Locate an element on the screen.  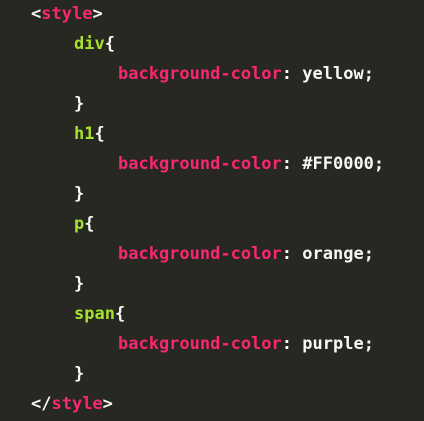
value: yellow is located at coordinates (333, 74).